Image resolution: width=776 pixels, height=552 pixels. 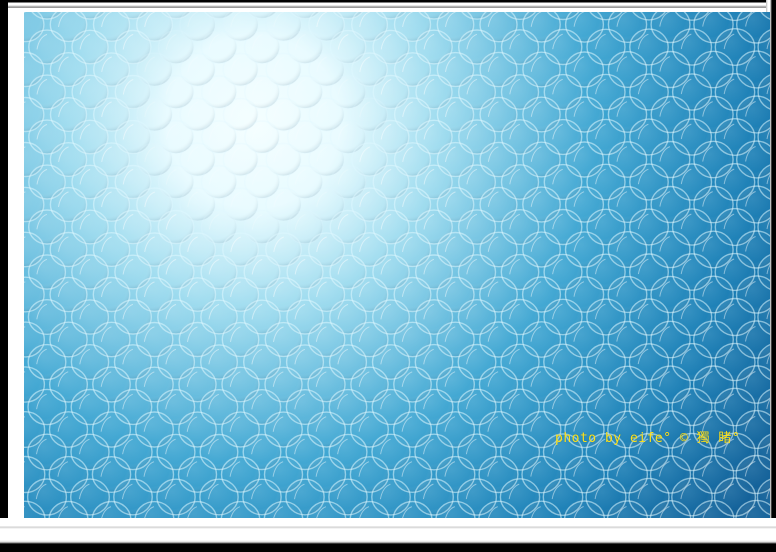 I want to click on frame-bottom-edge, so click(x=388, y=535).